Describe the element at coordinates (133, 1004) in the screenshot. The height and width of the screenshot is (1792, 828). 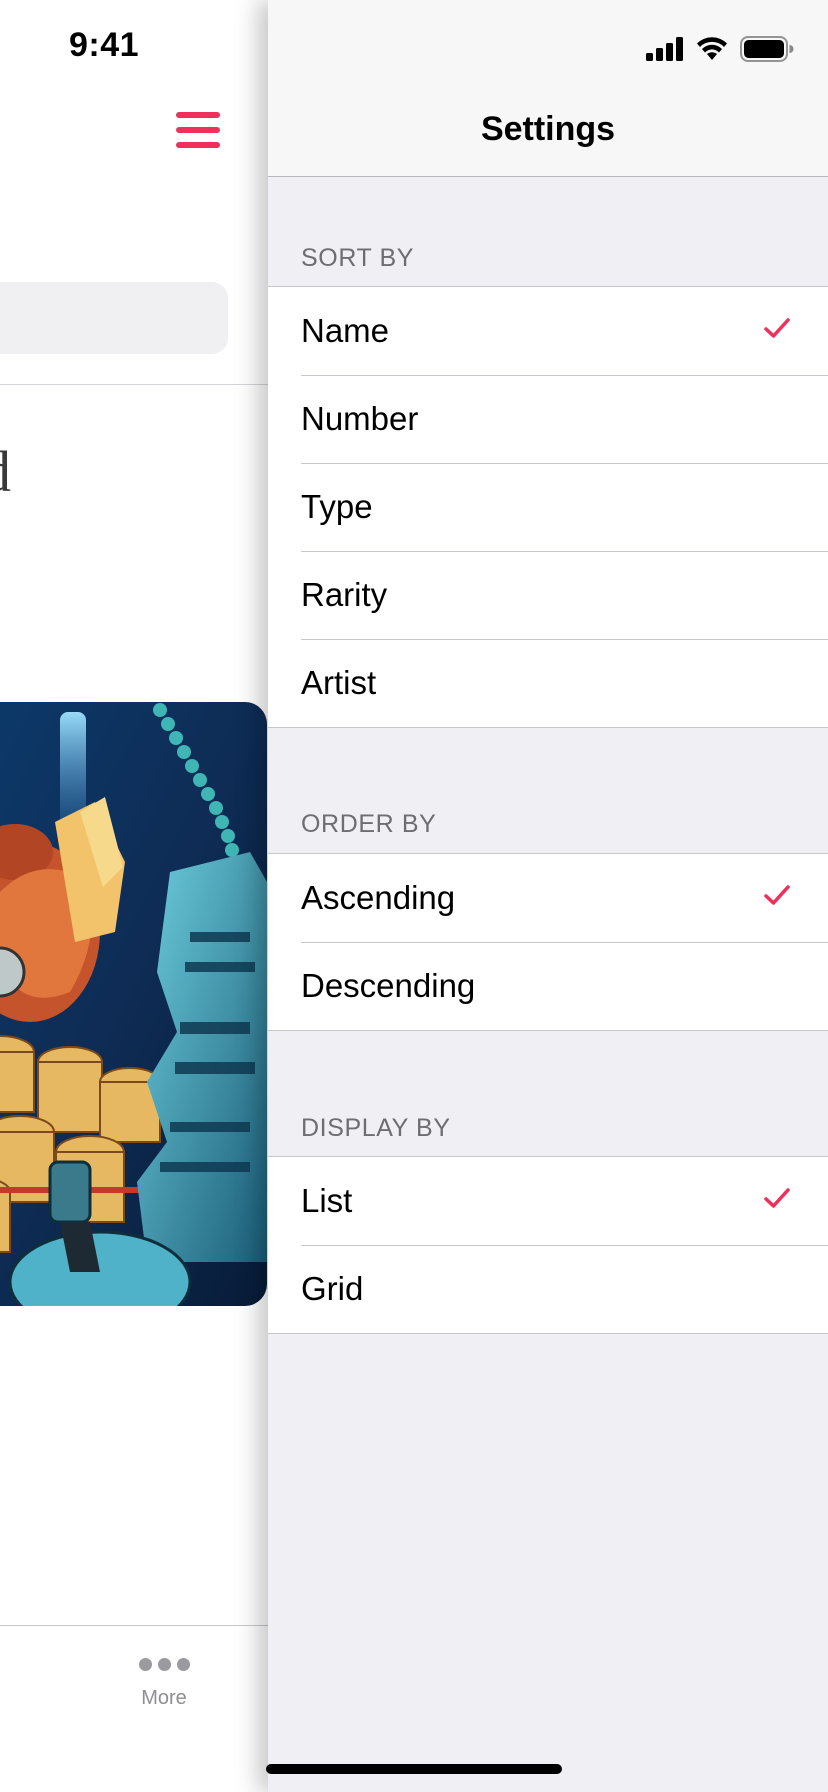
I see `card-art-image` at that location.